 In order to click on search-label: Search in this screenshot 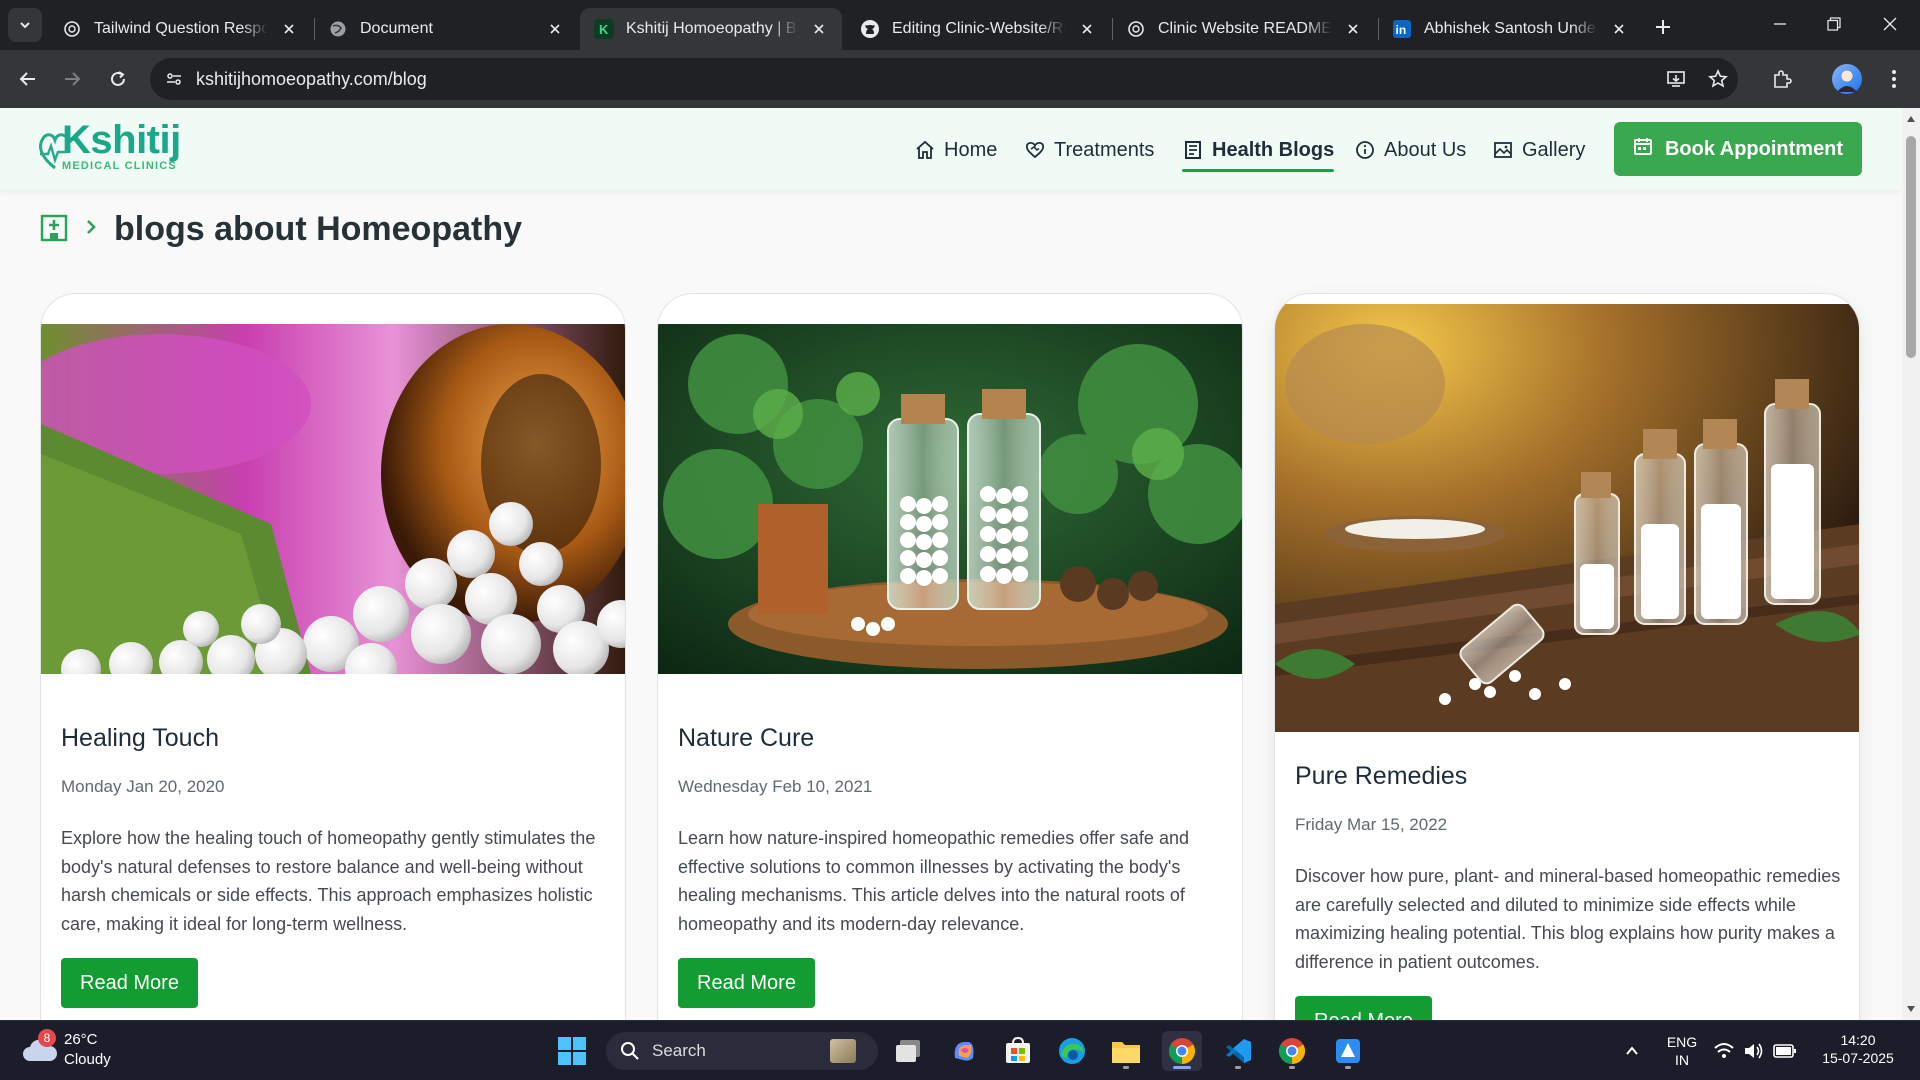, I will do `click(679, 1050)`.